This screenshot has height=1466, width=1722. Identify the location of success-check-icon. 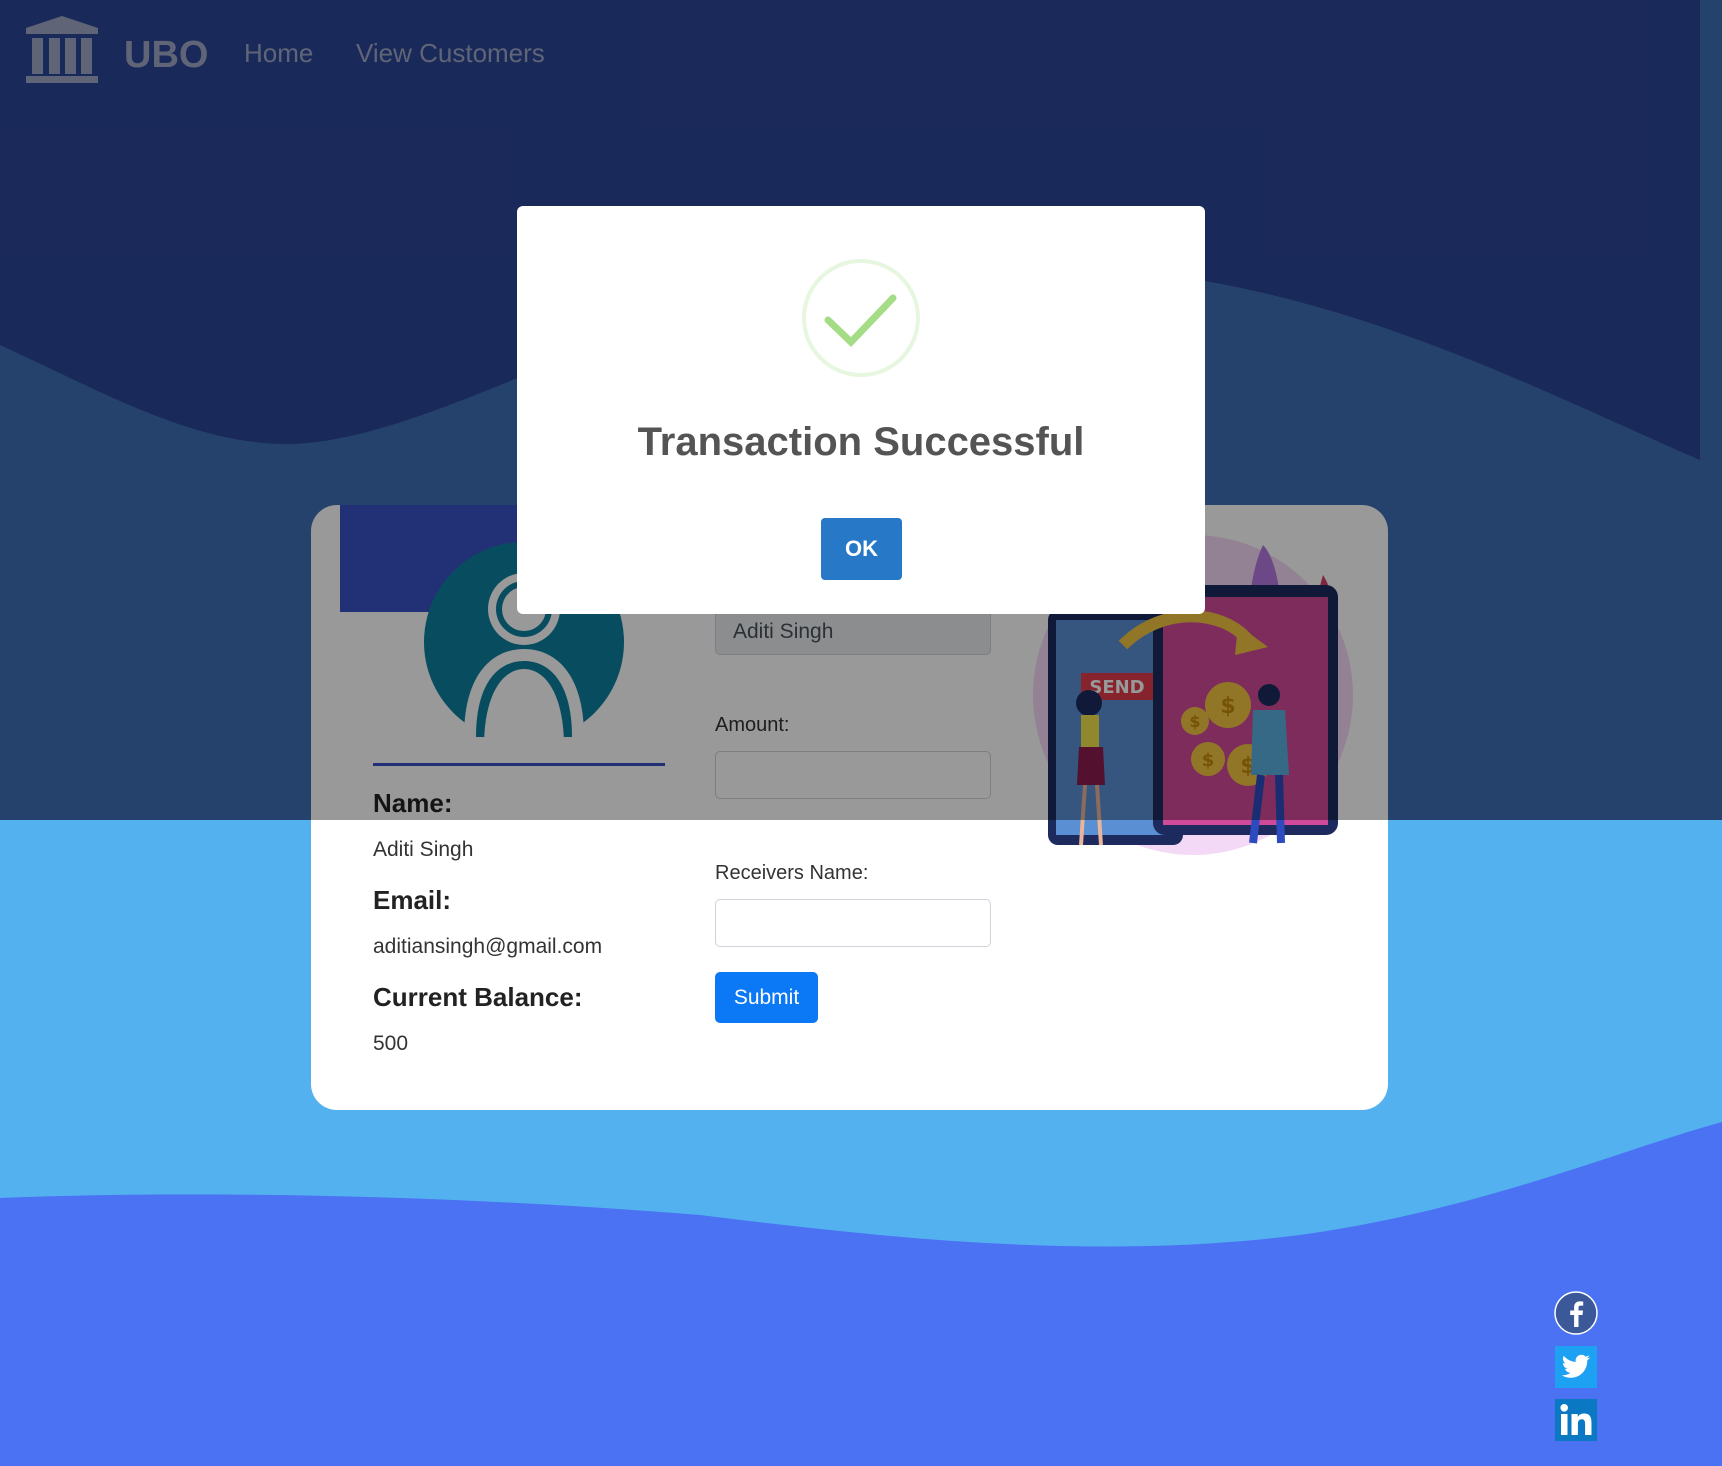
(861, 318).